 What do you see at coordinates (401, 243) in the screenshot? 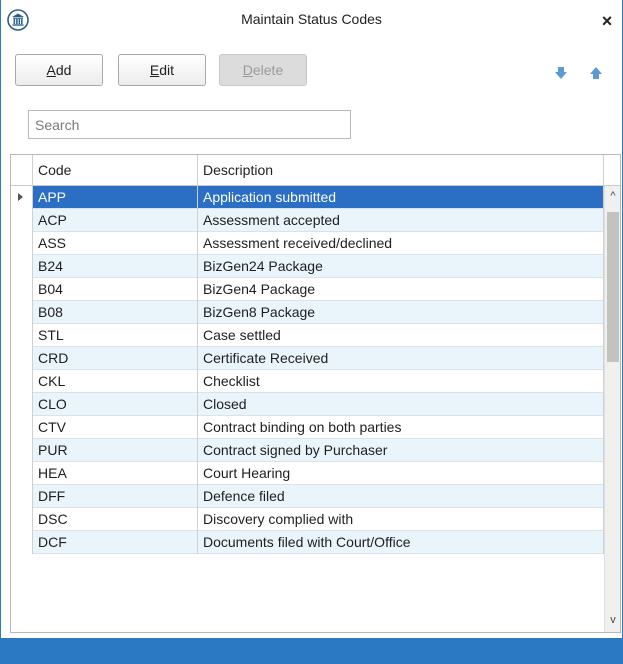
I see `cell-description: Assessment received/declined` at bounding box center [401, 243].